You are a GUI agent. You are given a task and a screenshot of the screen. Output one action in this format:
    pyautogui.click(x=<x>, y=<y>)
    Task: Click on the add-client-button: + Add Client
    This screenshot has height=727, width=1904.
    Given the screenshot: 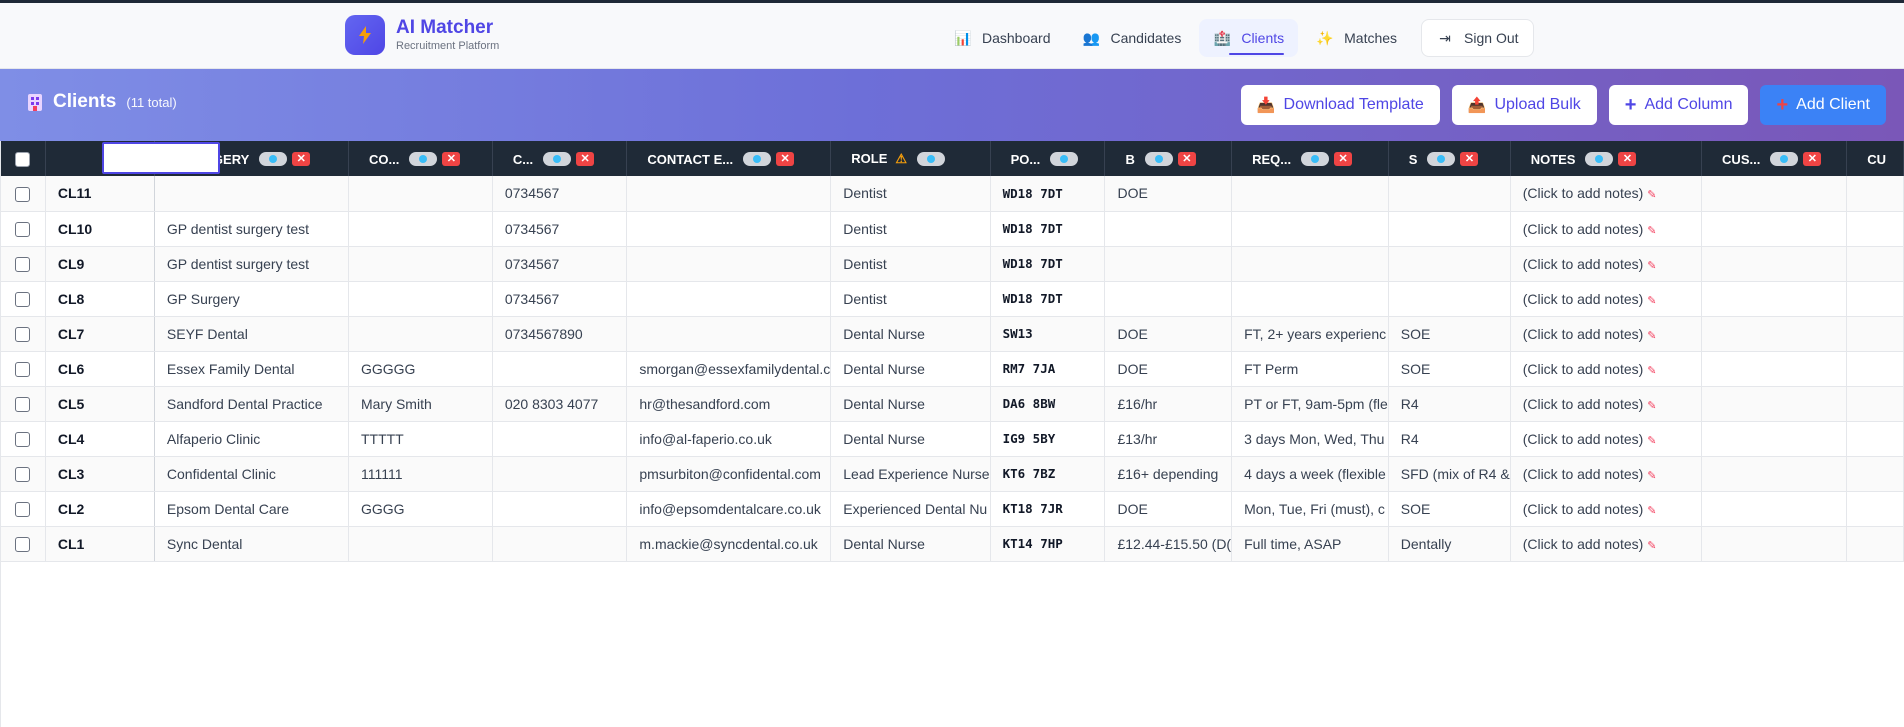 What is the action you would take?
    pyautogui.click(x=1823, y=105)
    